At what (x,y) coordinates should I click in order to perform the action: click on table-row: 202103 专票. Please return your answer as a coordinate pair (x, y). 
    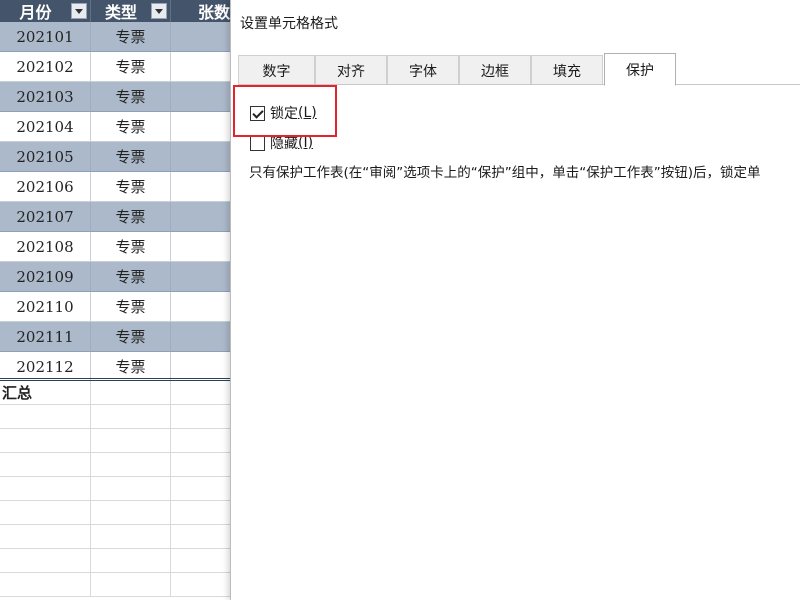
    Looking at the image, I should click on (116, 97).